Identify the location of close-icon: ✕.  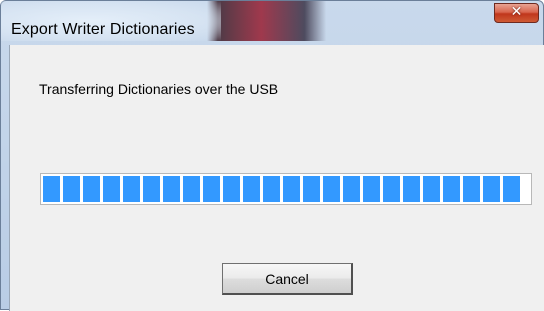
(516, 12).